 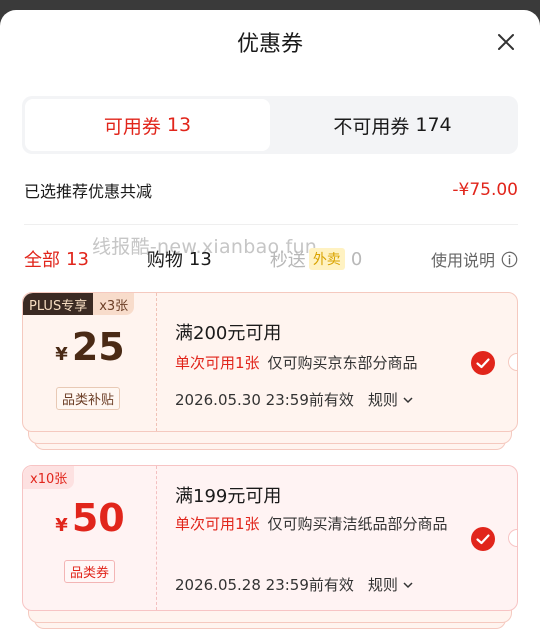 I want to click on amount-value: 50, so click(x=98, y=518).